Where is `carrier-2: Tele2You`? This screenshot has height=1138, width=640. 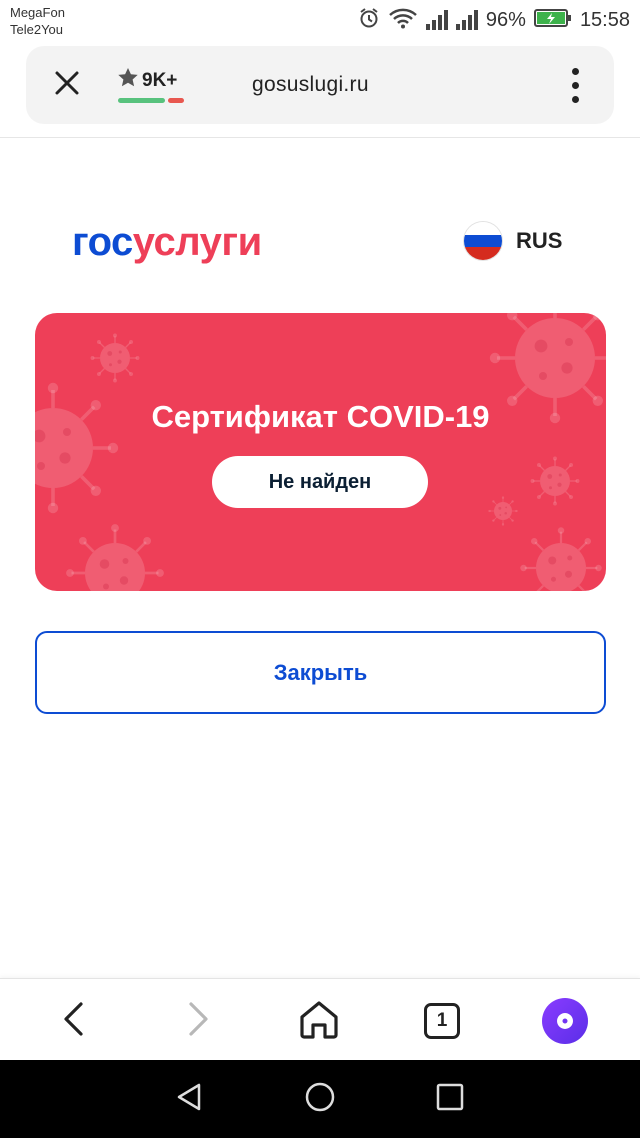 carrier-2: Tele2You is located at coordinates (37, 29).